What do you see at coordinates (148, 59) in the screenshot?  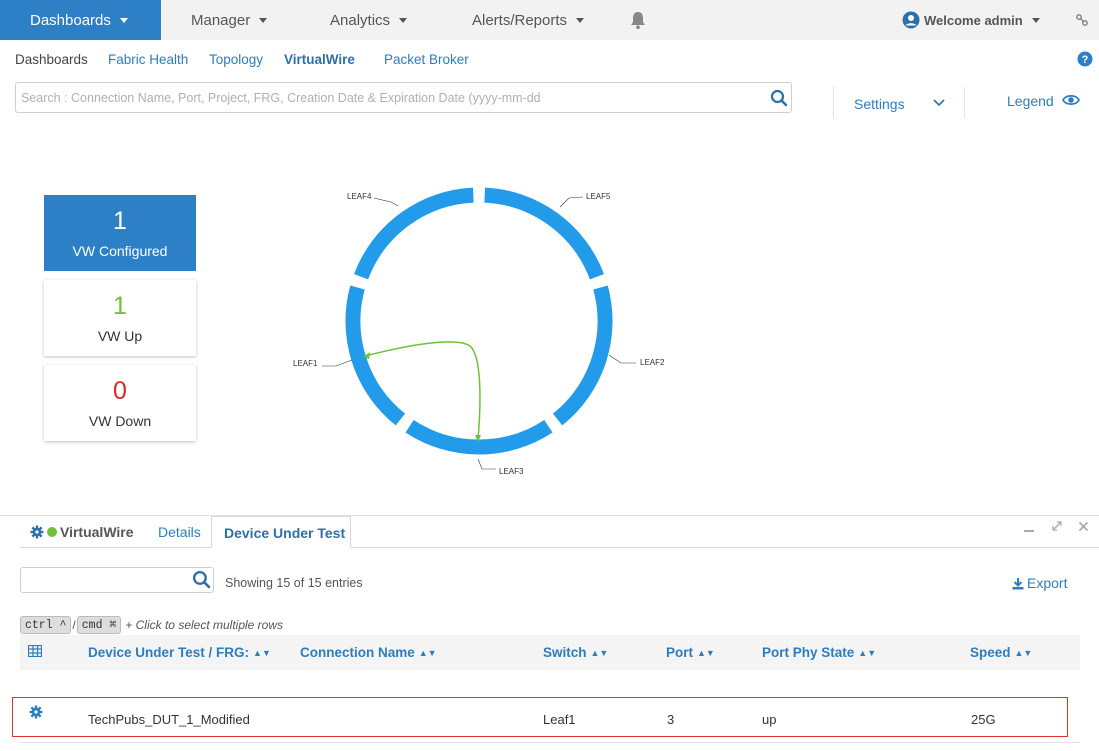 I see `subnav-fabric-health: Fabric Health` at bounding box center [148, 59].